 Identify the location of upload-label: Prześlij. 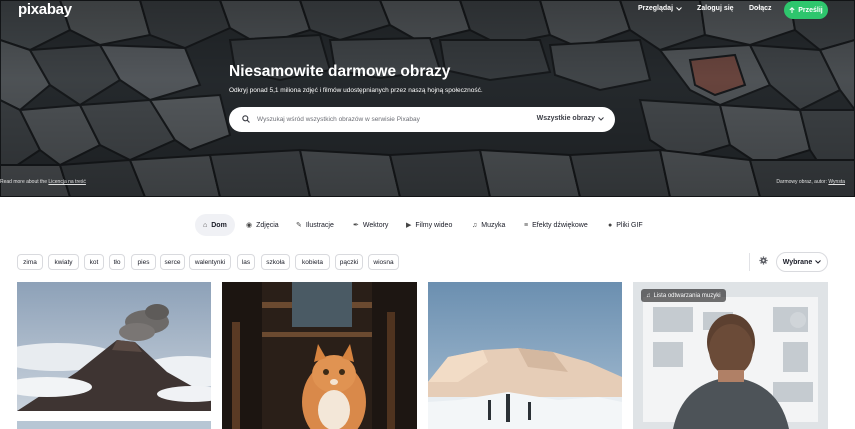
(810, 10).